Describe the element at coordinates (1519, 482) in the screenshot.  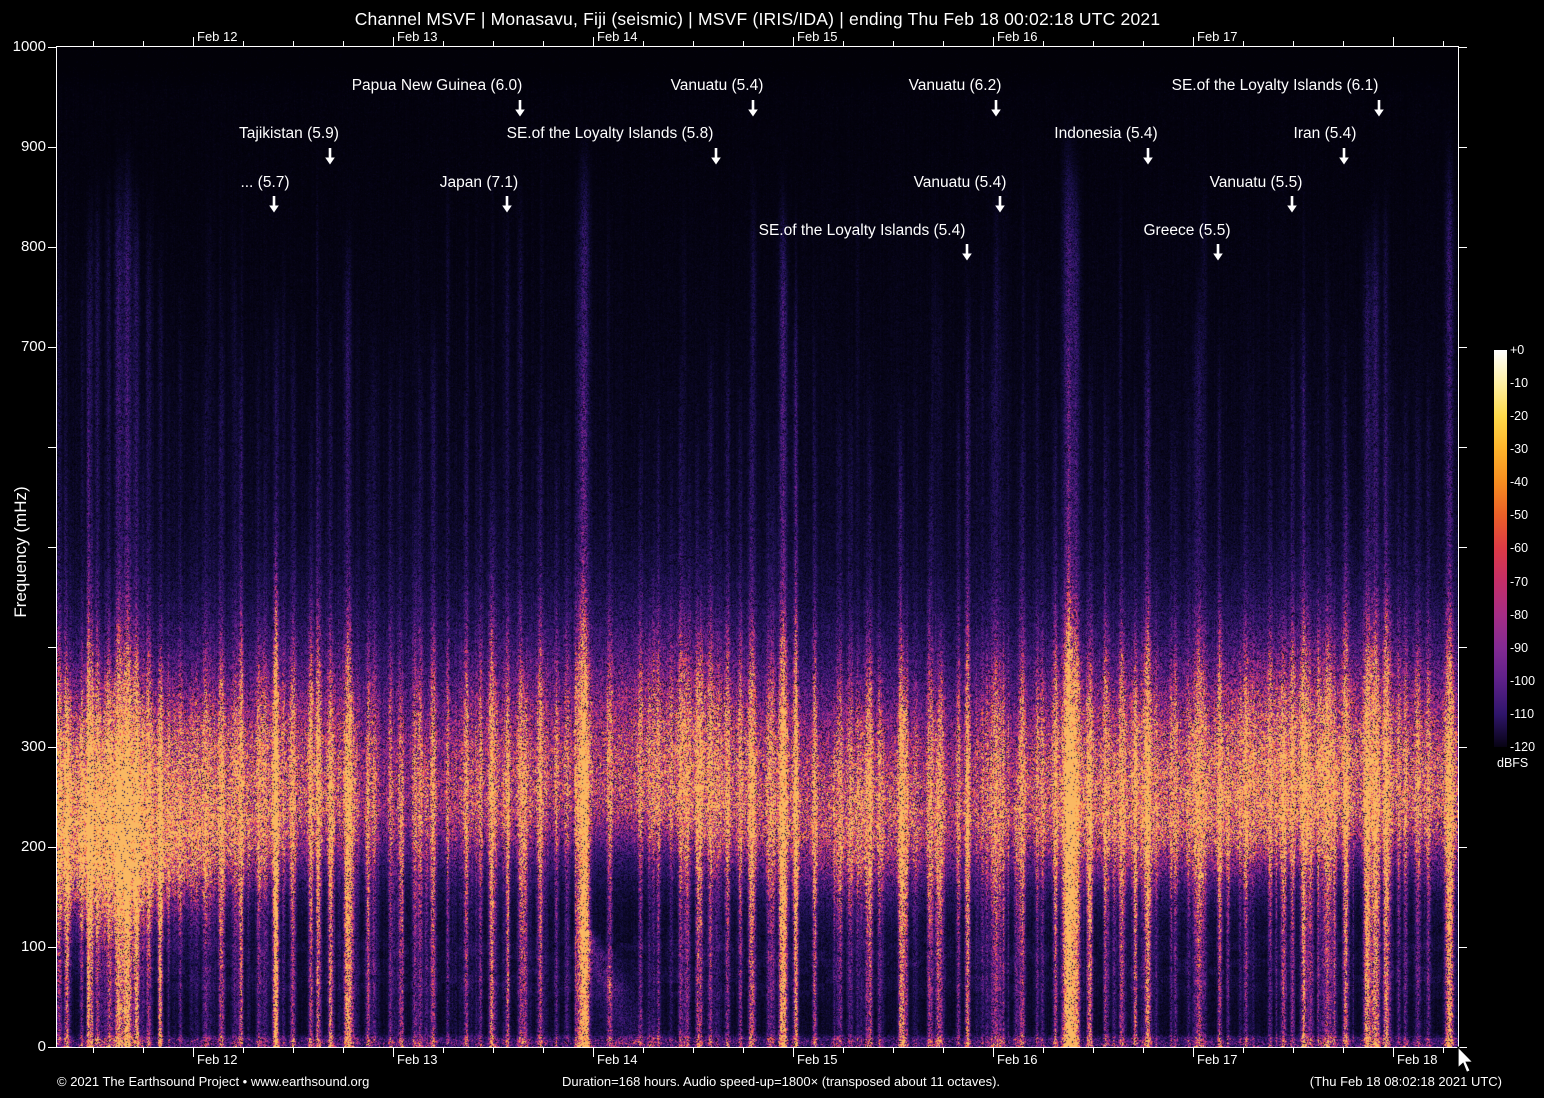
I see `colorbar-tick-label: -40` at that location.